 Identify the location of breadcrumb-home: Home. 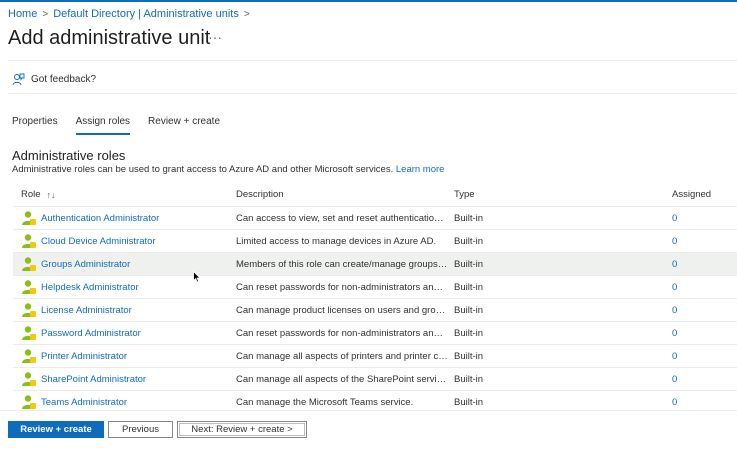
(22, 14).